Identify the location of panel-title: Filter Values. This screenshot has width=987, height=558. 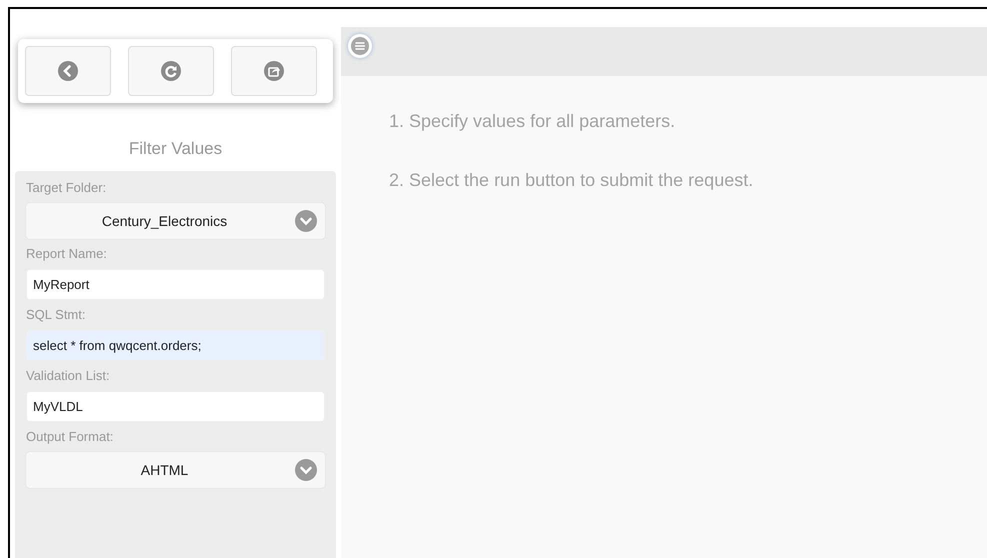
(175, 149).